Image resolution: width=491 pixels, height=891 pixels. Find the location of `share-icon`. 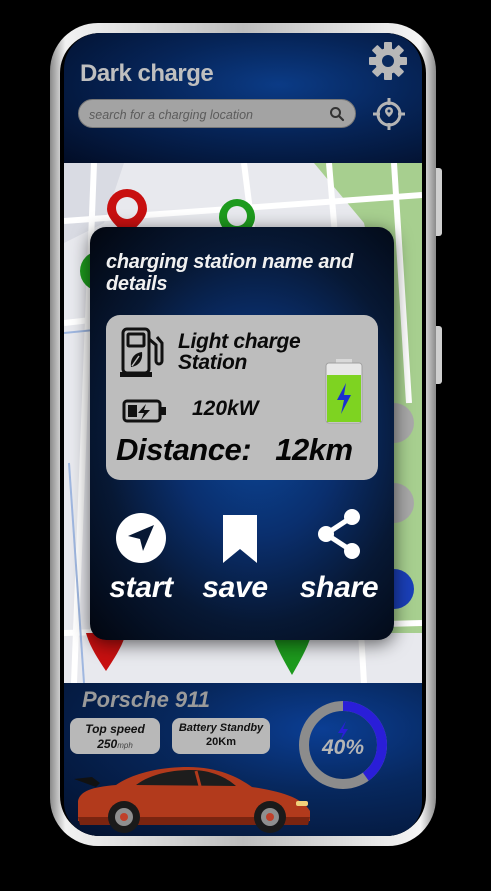

share-icon is located at coordinates (339, 534).